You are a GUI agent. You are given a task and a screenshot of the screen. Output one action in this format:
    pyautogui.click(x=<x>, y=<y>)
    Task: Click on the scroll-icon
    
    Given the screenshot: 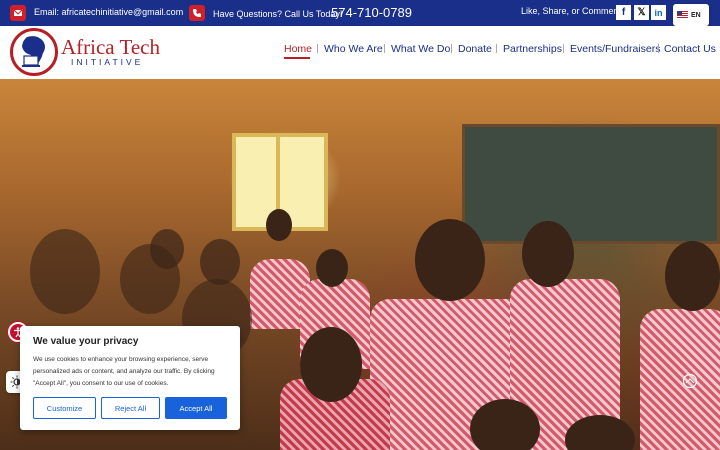 What is the action you would take?
    pyautogui.click(x=690, y=381)
    